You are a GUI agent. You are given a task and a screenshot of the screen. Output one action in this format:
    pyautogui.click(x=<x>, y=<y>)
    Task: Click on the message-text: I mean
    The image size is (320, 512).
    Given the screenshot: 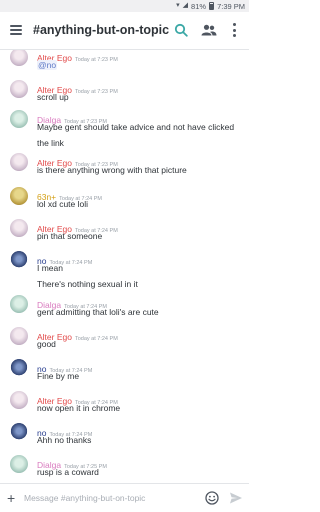 What is the action you would take?
    pyautogui.click(x=50, y=268)
    